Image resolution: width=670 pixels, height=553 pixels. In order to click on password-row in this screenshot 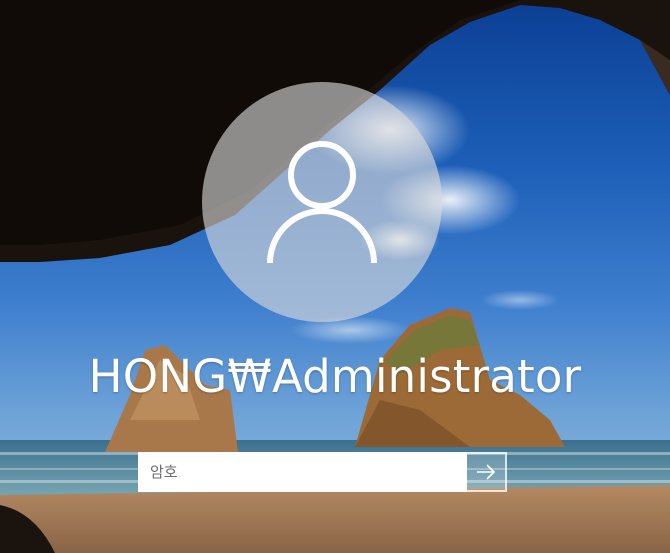, I will do `click(322, 472)`.